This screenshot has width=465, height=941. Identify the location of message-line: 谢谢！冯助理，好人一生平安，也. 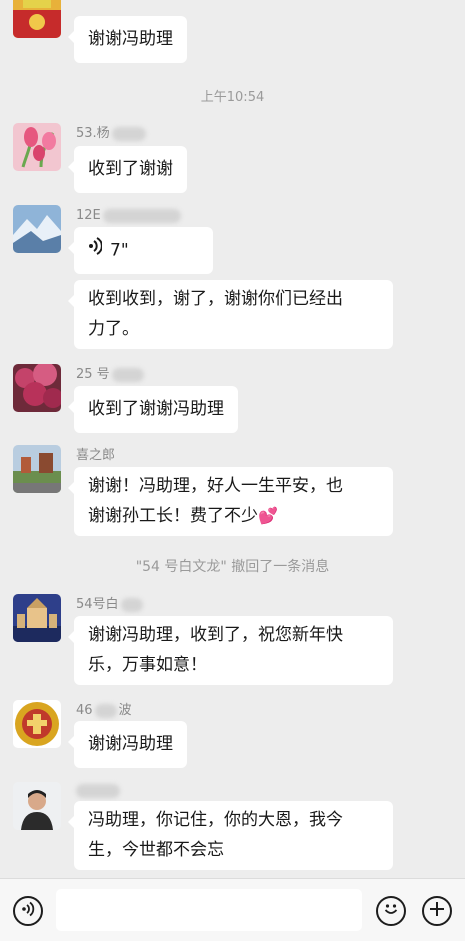
(215, 486).